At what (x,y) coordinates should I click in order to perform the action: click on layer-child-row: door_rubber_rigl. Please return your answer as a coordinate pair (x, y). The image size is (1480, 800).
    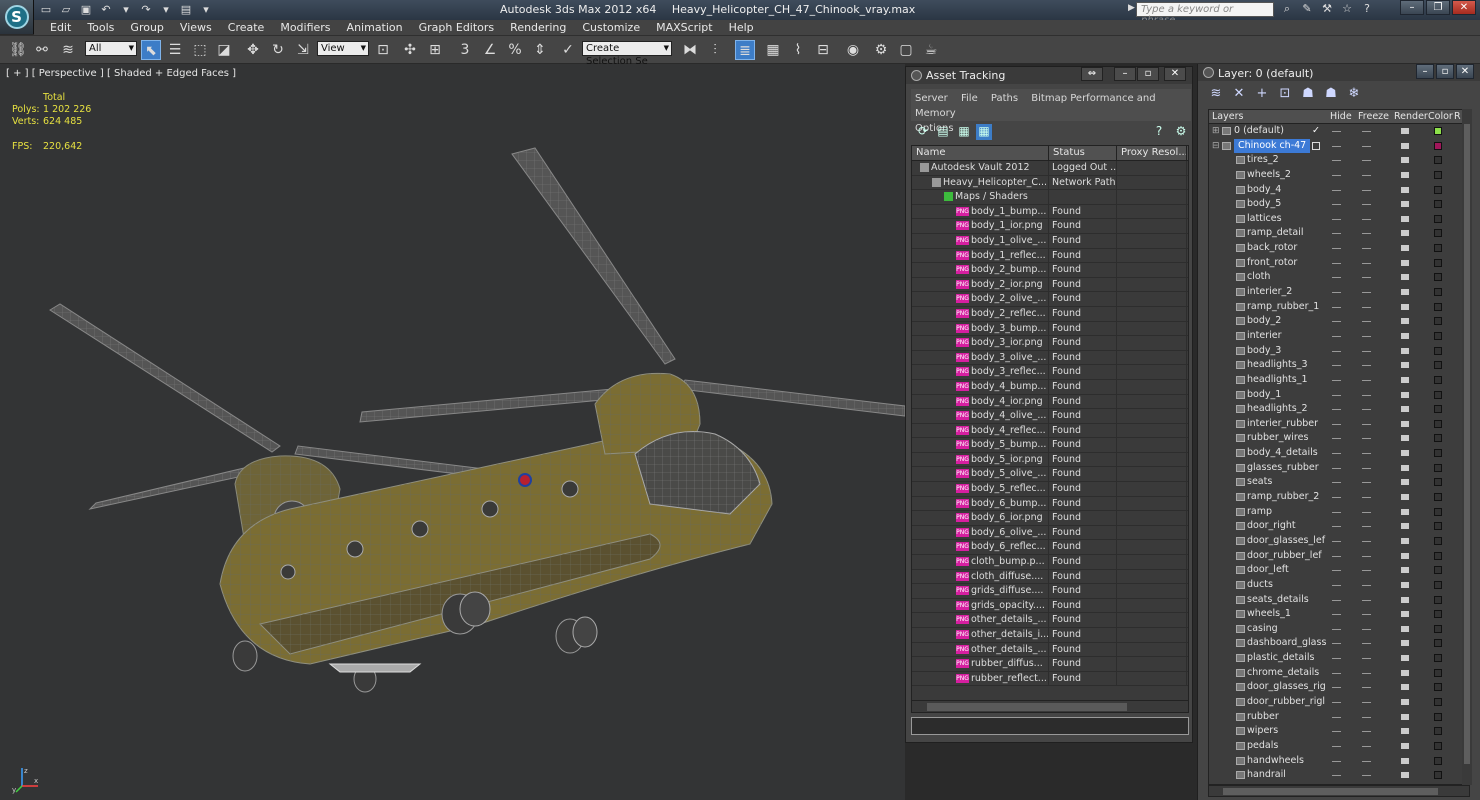
    Looking at the image, I should click on (1339, 702).